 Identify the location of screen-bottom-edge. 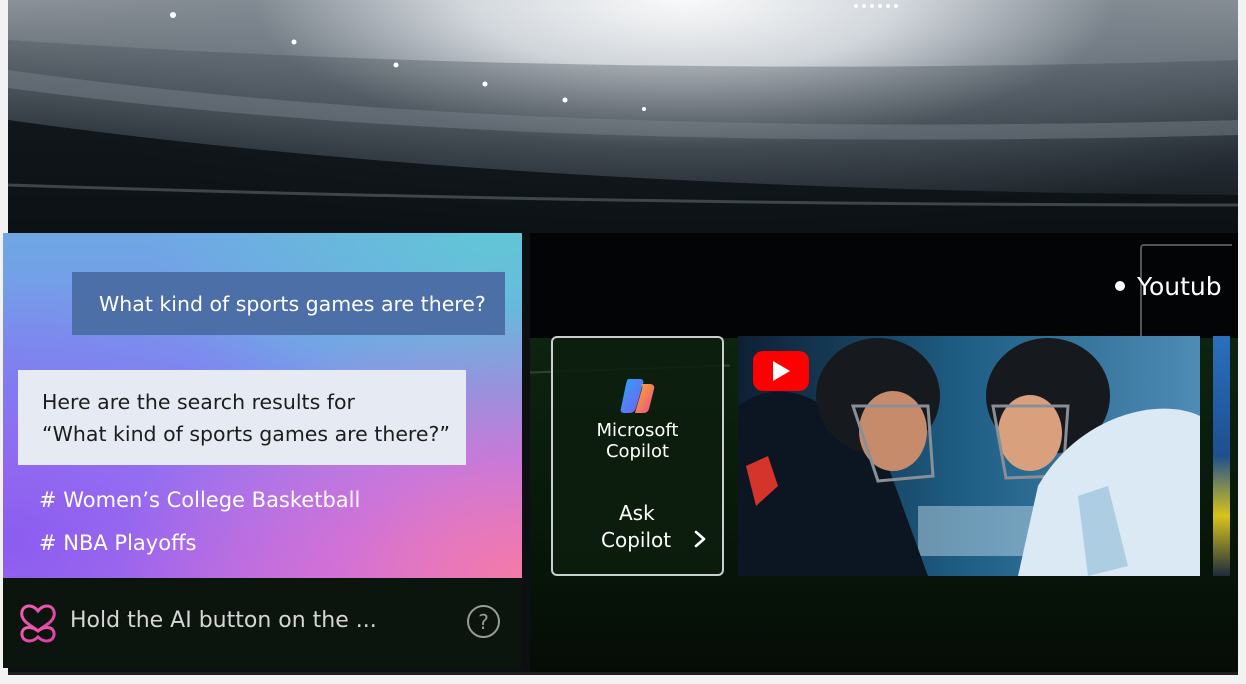
(623, 673).